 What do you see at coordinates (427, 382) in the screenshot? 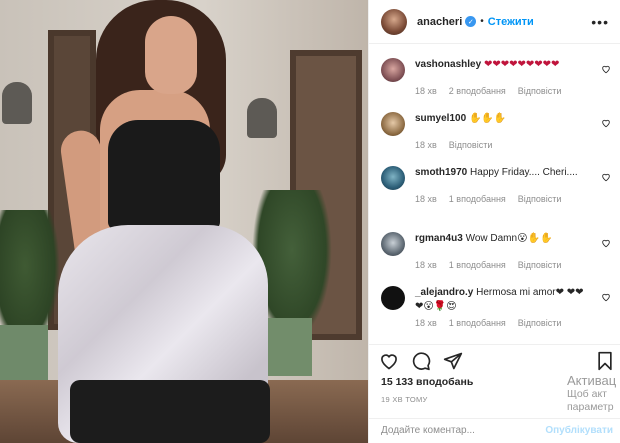
I see `likes-count: 15 133 вподобань` at bounding box center [427, 382].